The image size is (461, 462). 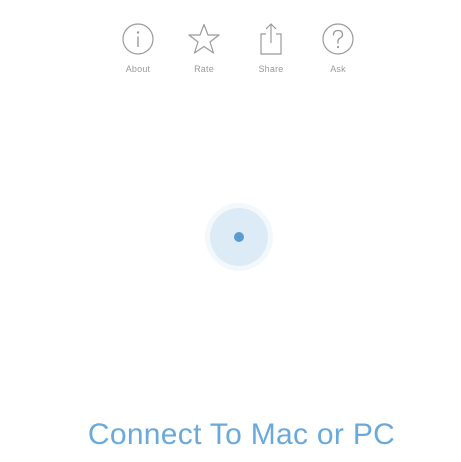 What do you see at coordinates (271, 39) in the screenshot?
I see `share-icon` at bounding box center [271, 39].